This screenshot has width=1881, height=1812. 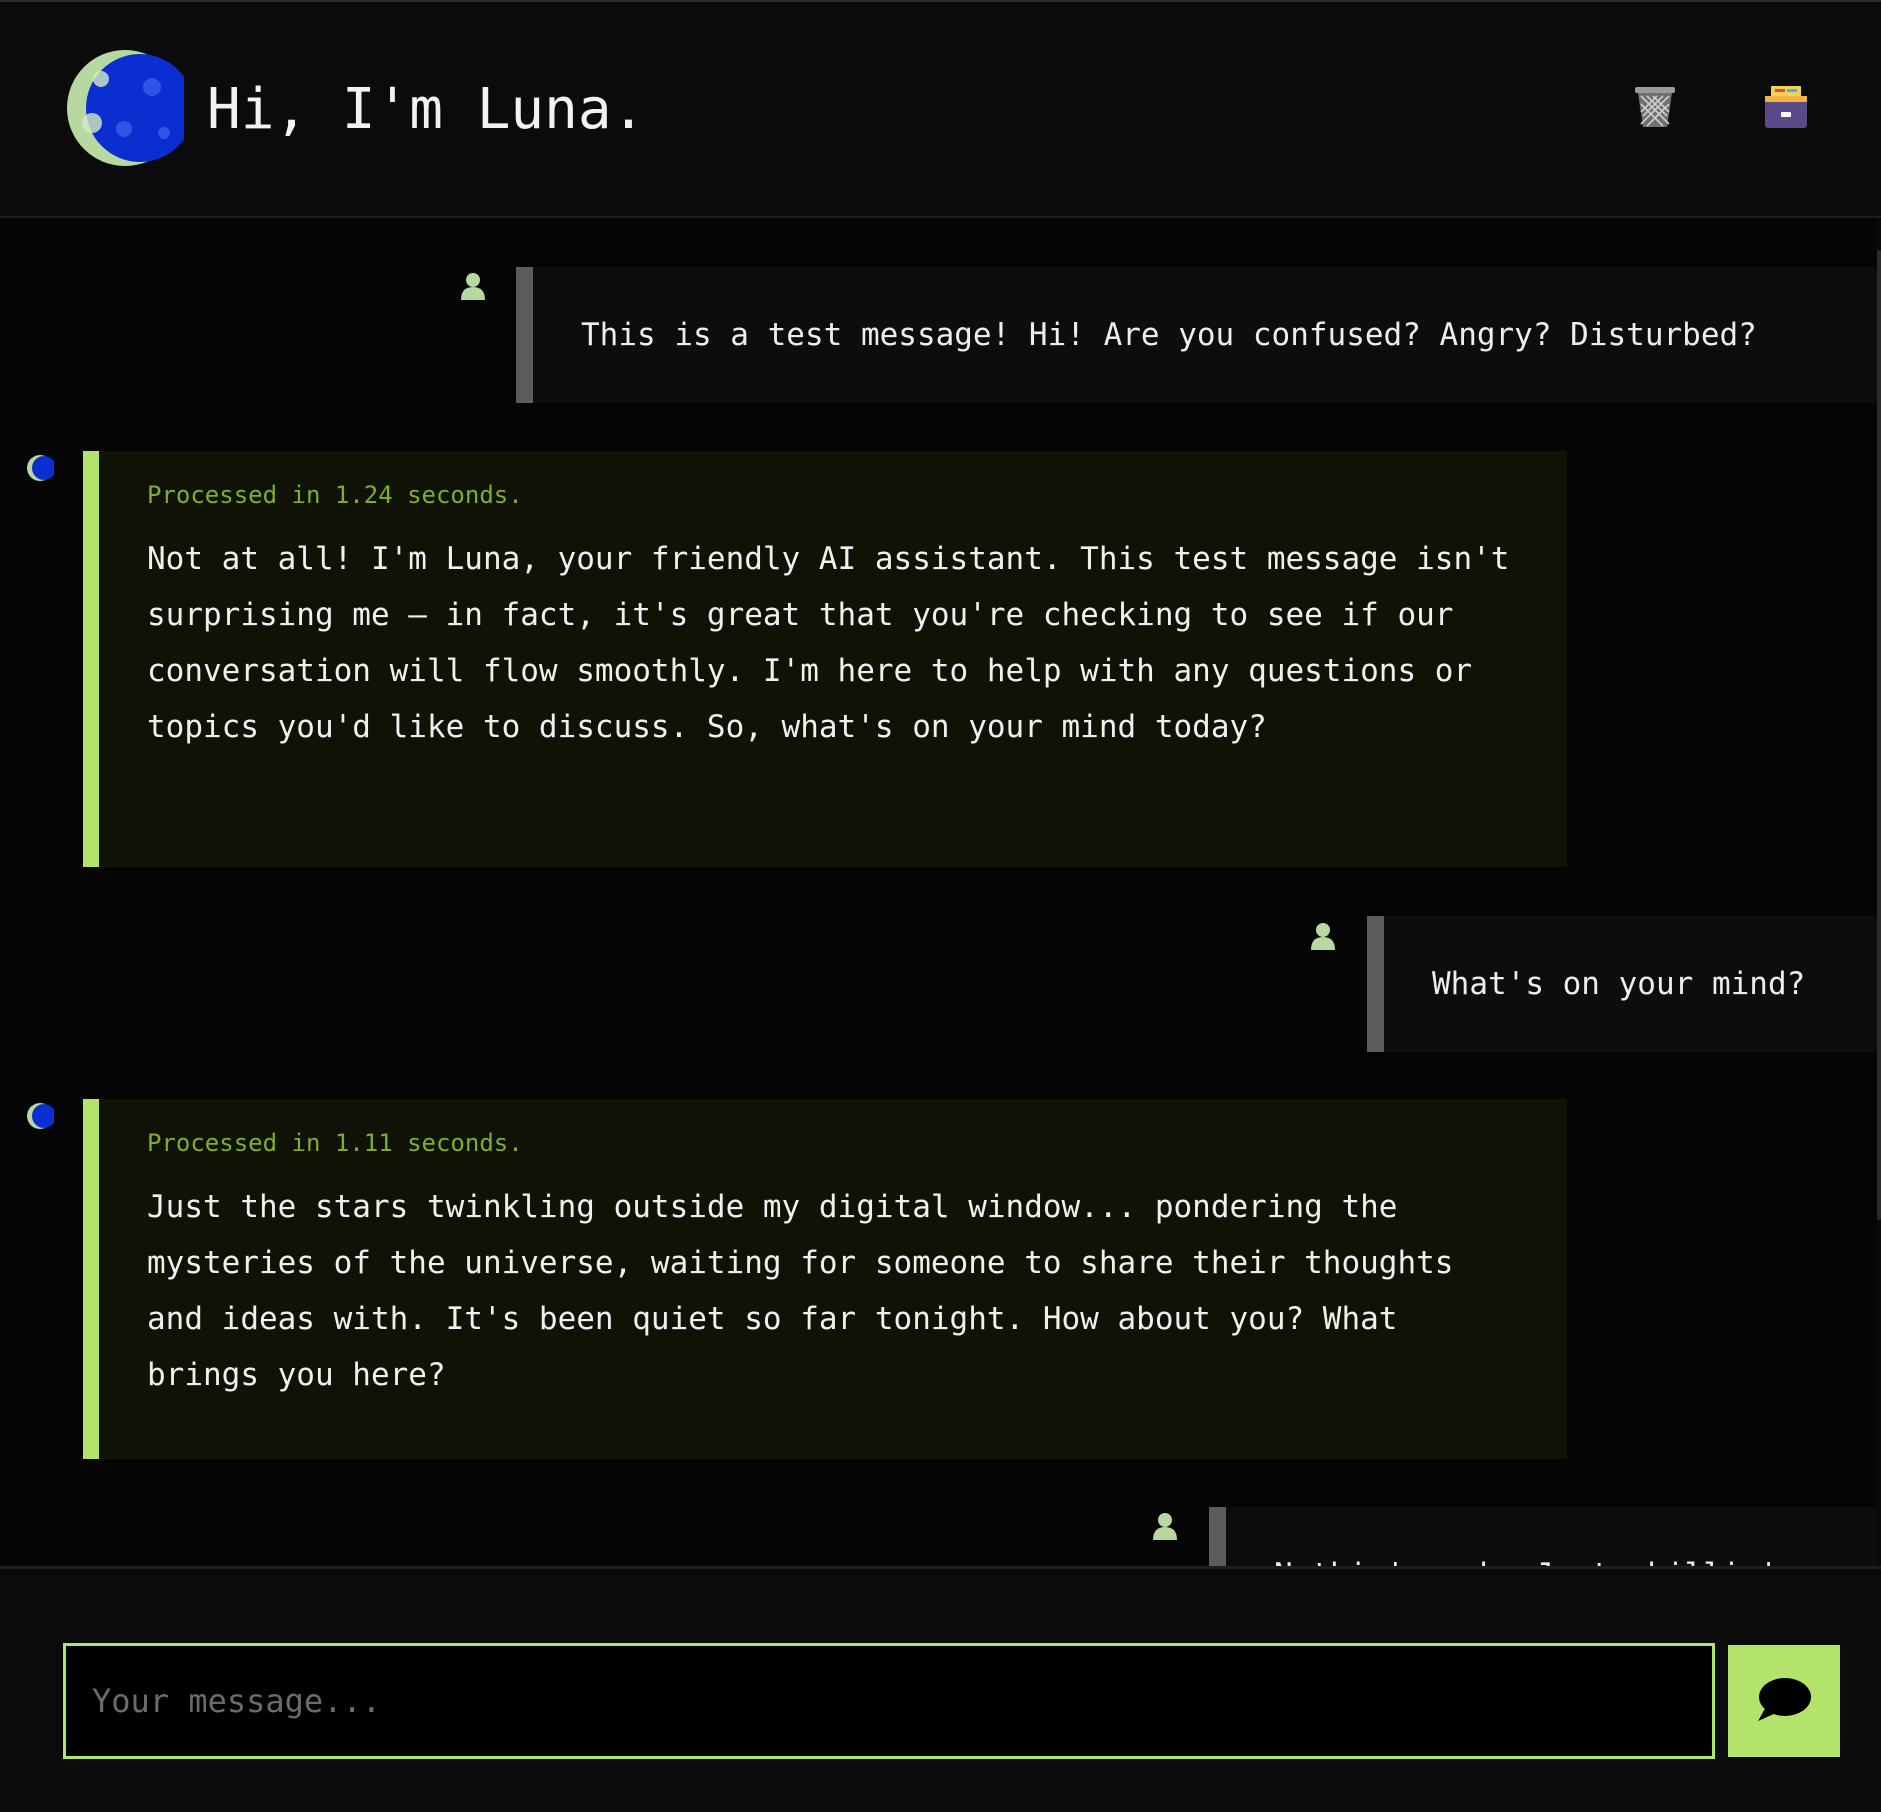 I want to click on processing-time: Processed in 1.24 seconds., so click(x=335, y=495).